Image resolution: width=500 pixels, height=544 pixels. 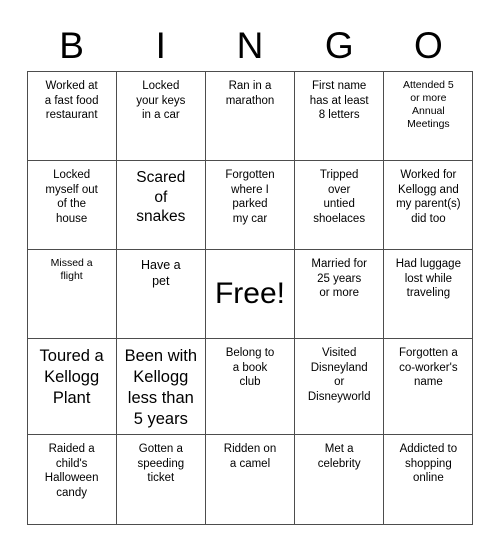 I want to click on bingo-cell-text: Raided a child's Halloween candy, so click(x=71, y=471).